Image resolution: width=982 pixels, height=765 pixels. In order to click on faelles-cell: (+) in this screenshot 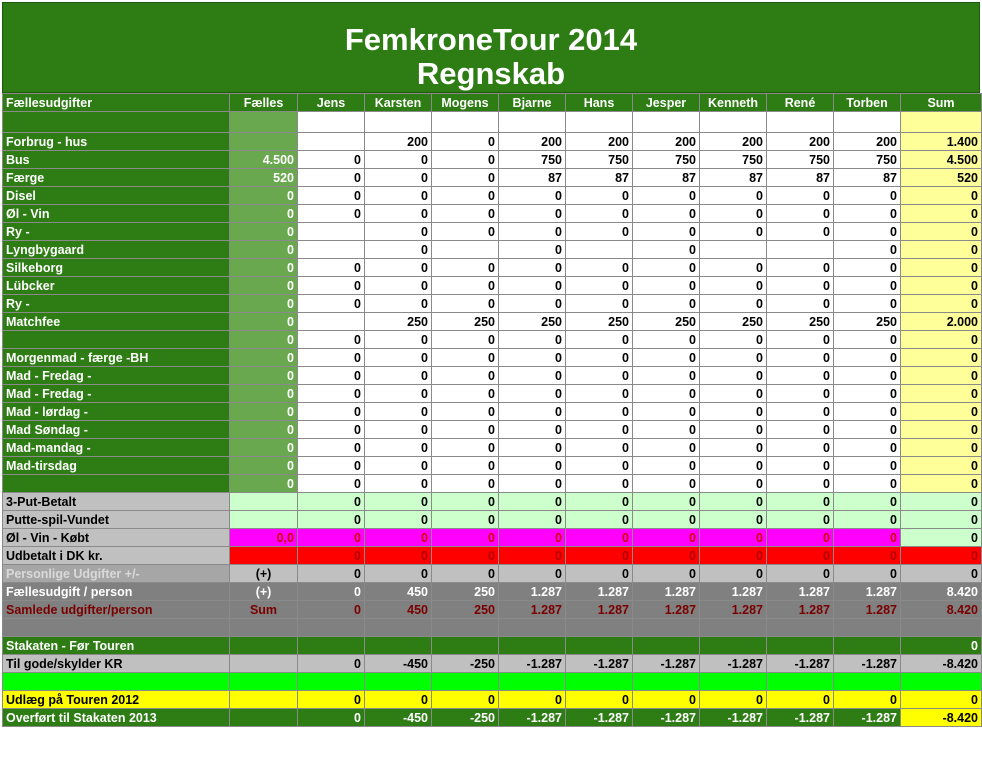, I will do `click(263, 591)`.